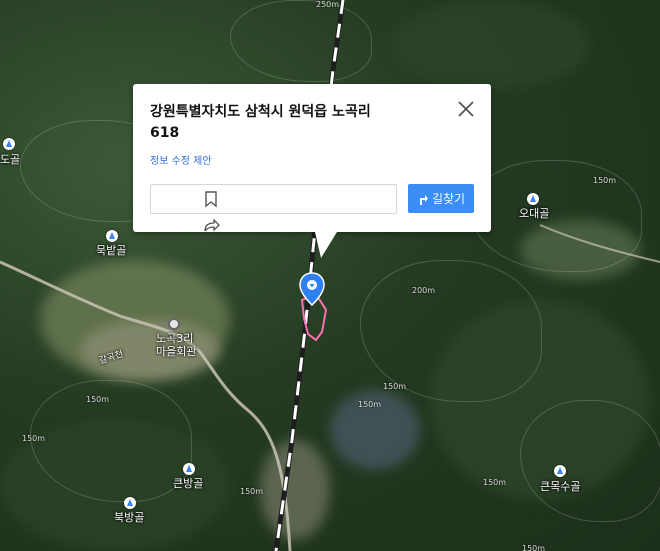 The image size is (660, 551). Describe the element at coordinates (312, 289) in the screenshot. I see `location-pin-icon` at that location.